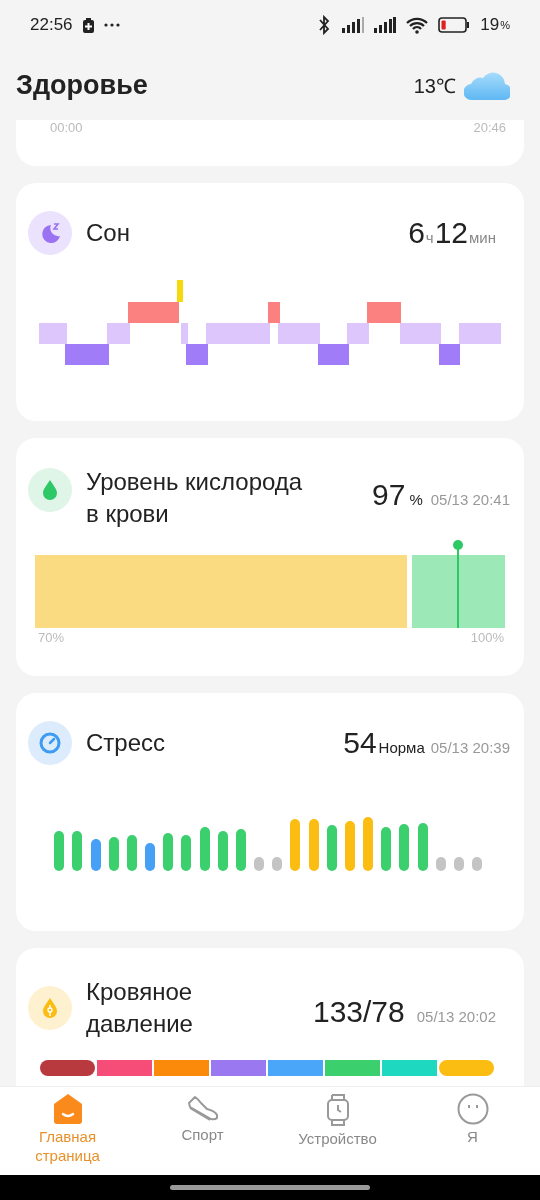 This screenshot has width=540, height=1200. I want to click on card-title: Стресс, so click(126, 743).